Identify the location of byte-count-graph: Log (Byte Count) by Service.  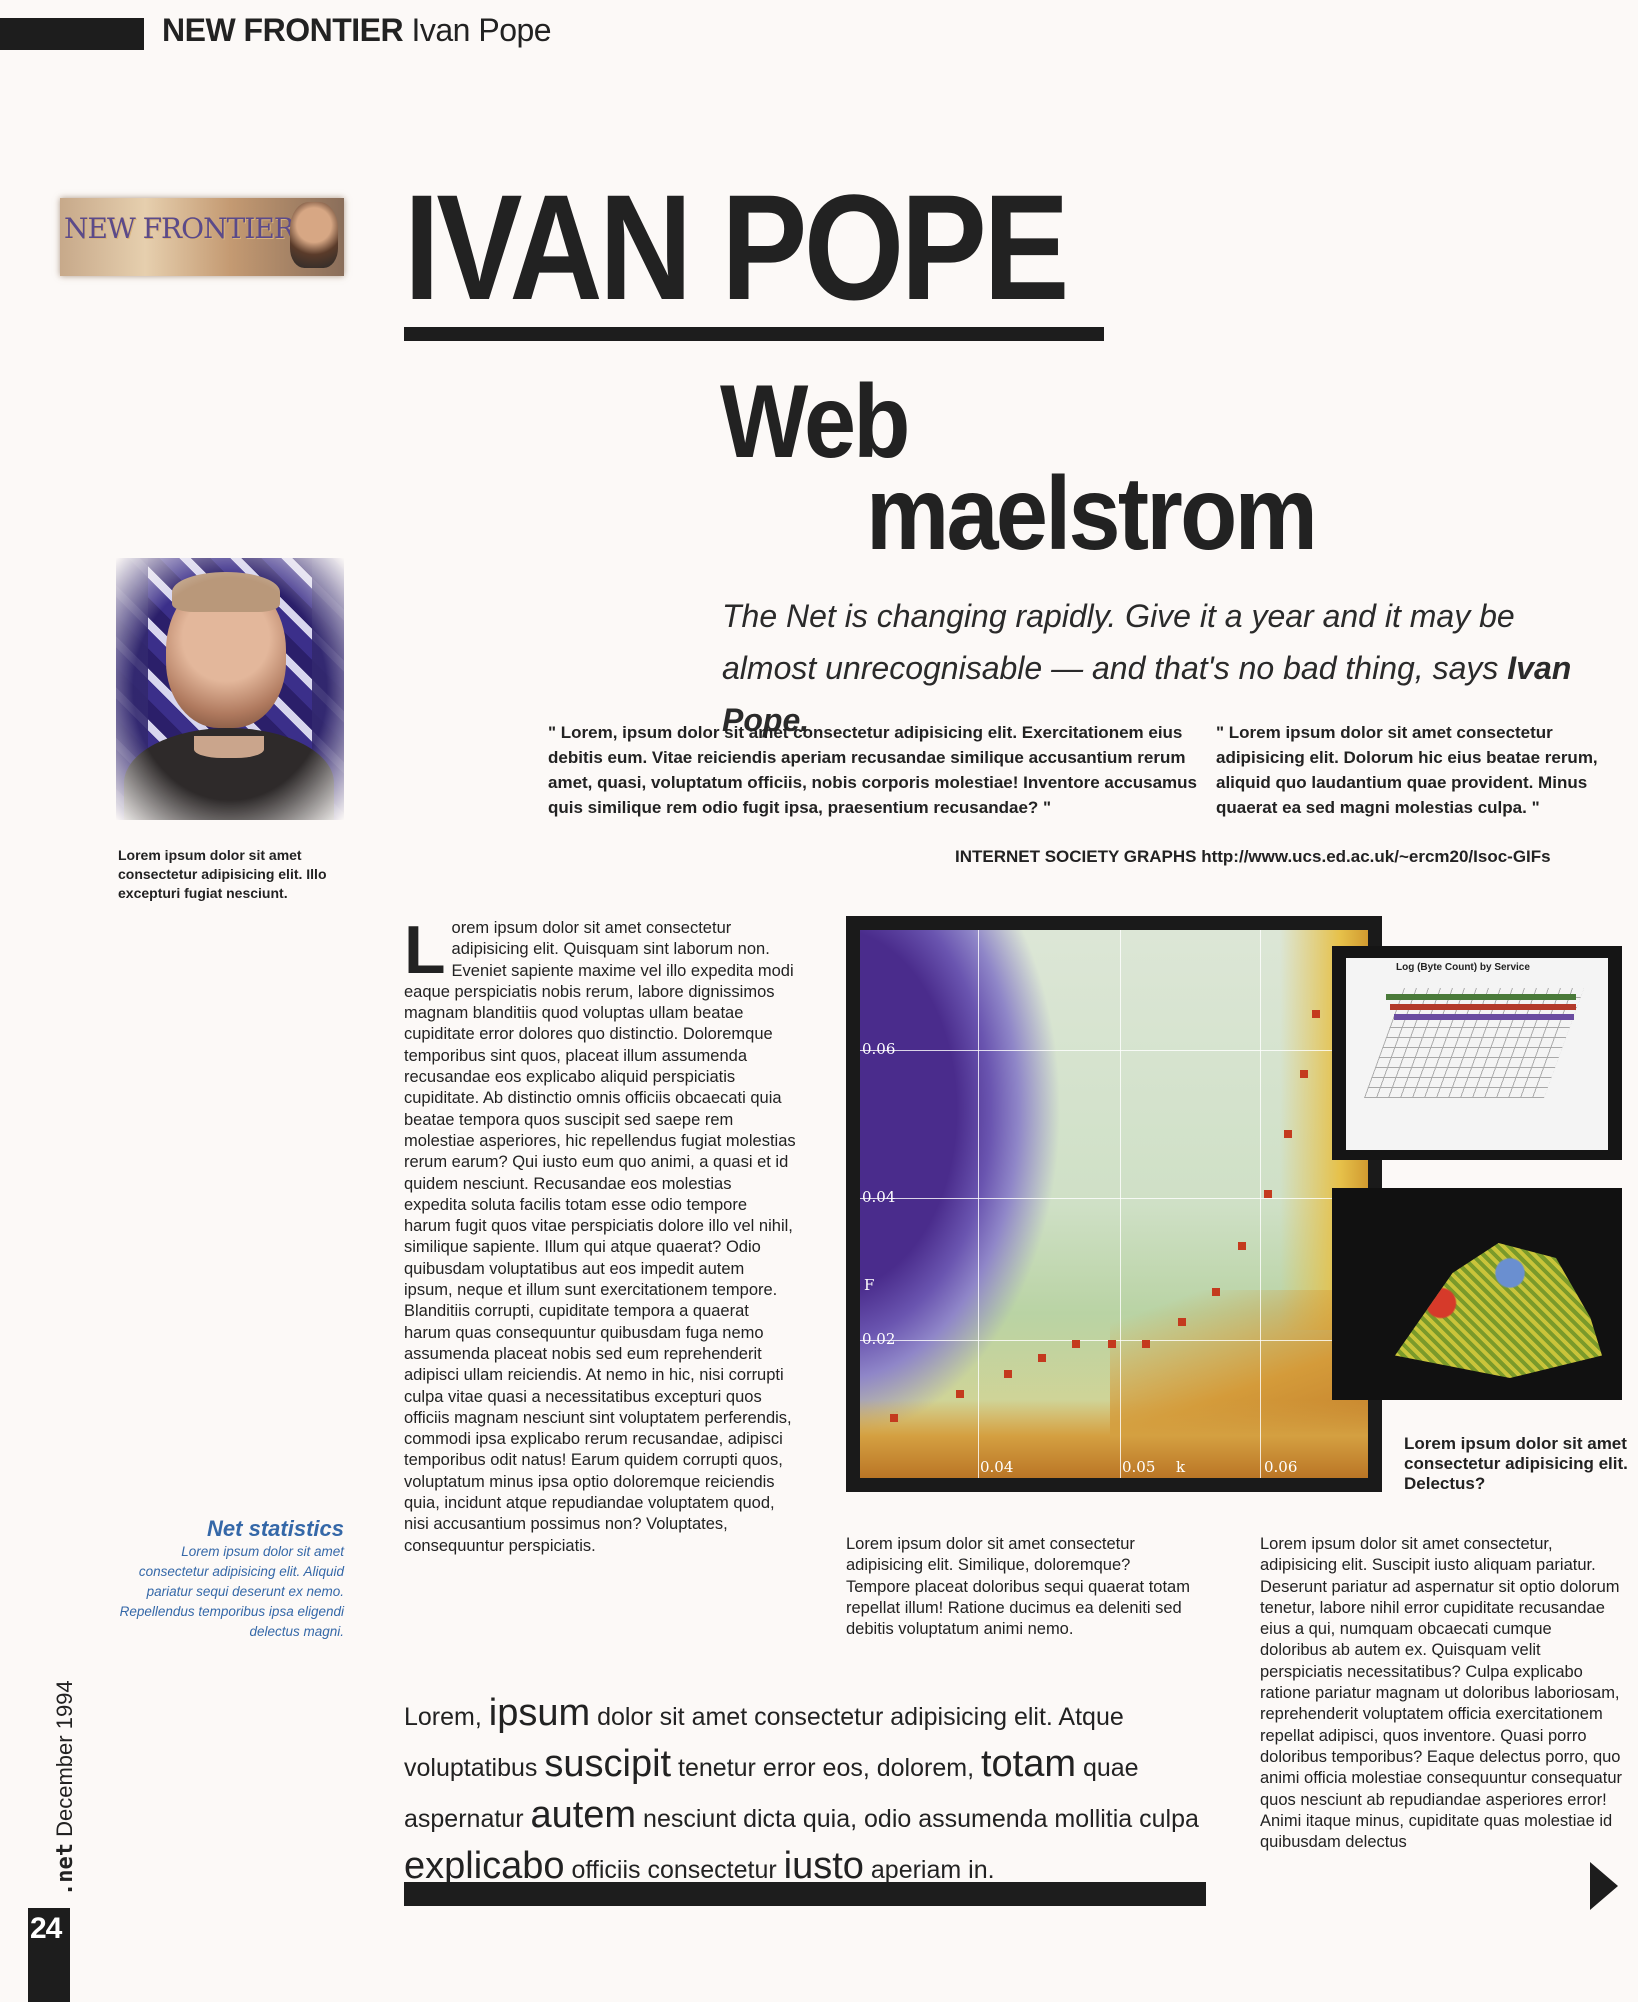
(1477, 1053).